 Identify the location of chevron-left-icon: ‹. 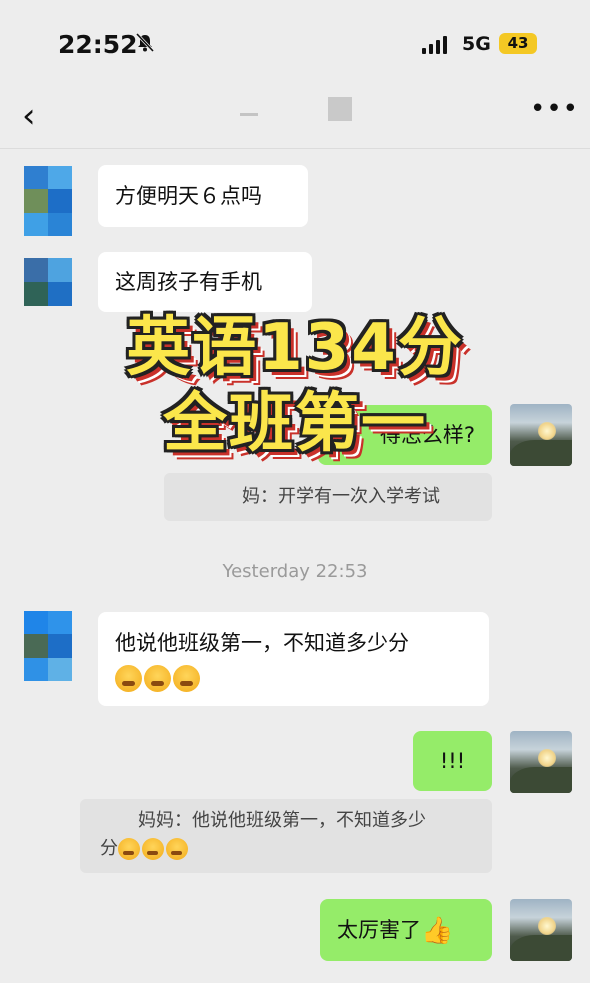
(29, 116).